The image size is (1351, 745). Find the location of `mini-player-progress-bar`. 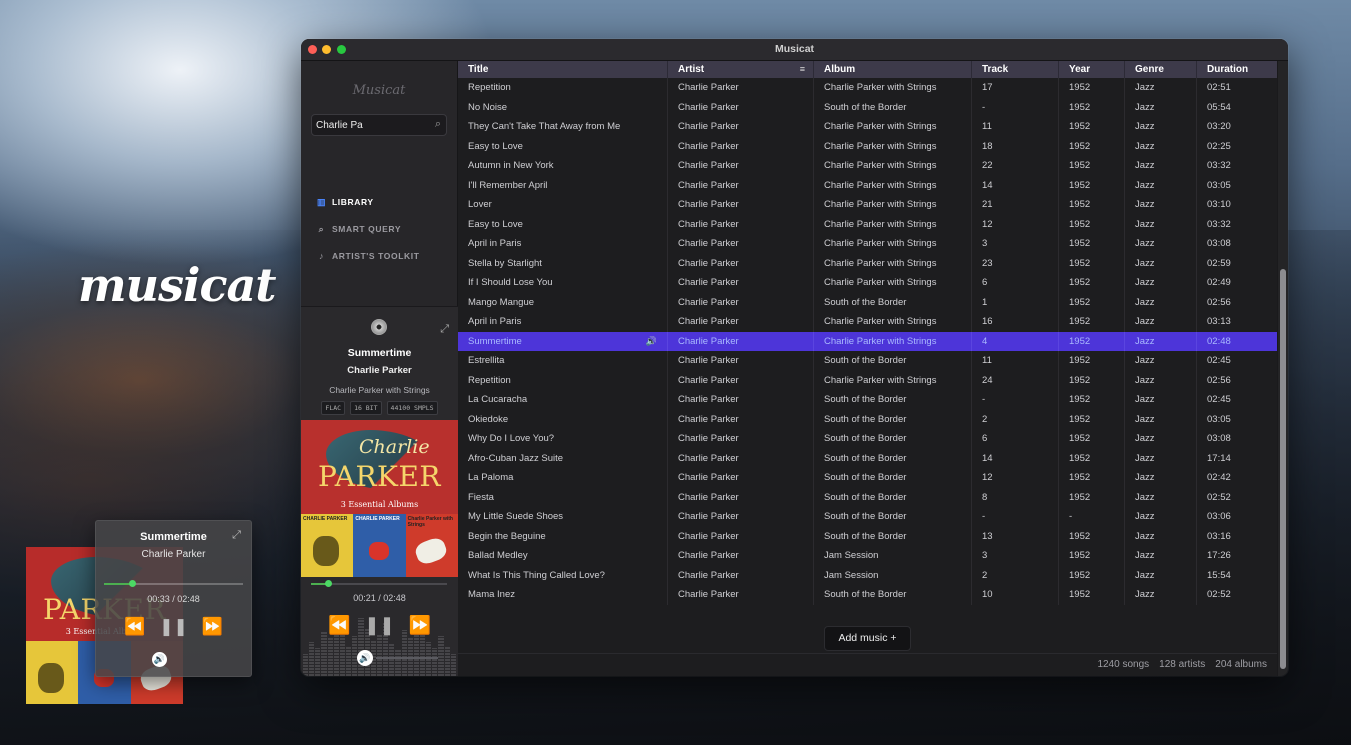

mini-player-progress-bar is located at coordinates (173, 583).